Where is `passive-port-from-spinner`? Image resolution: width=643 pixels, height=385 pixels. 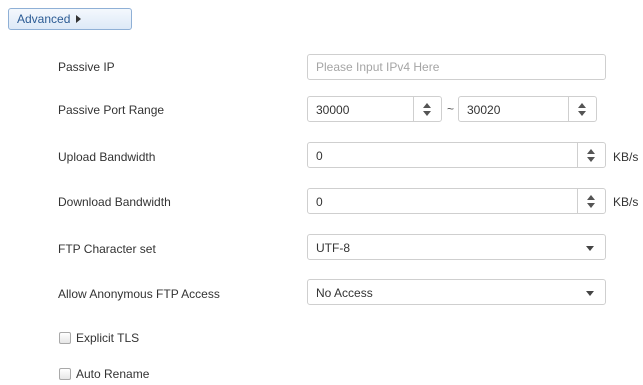
passive-port-from-spinner is located at coordinates (427, 109).